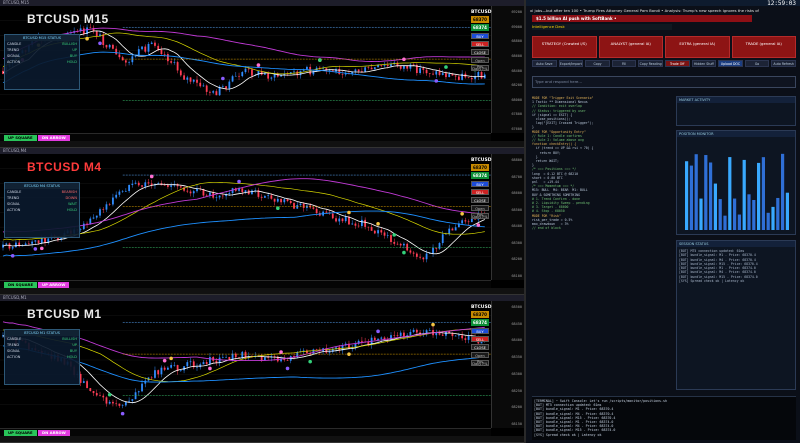  What do you see at coordinates (516, 259) in the screenshot?
I see `price-tick: 68200` at bounding box center [516, 259].